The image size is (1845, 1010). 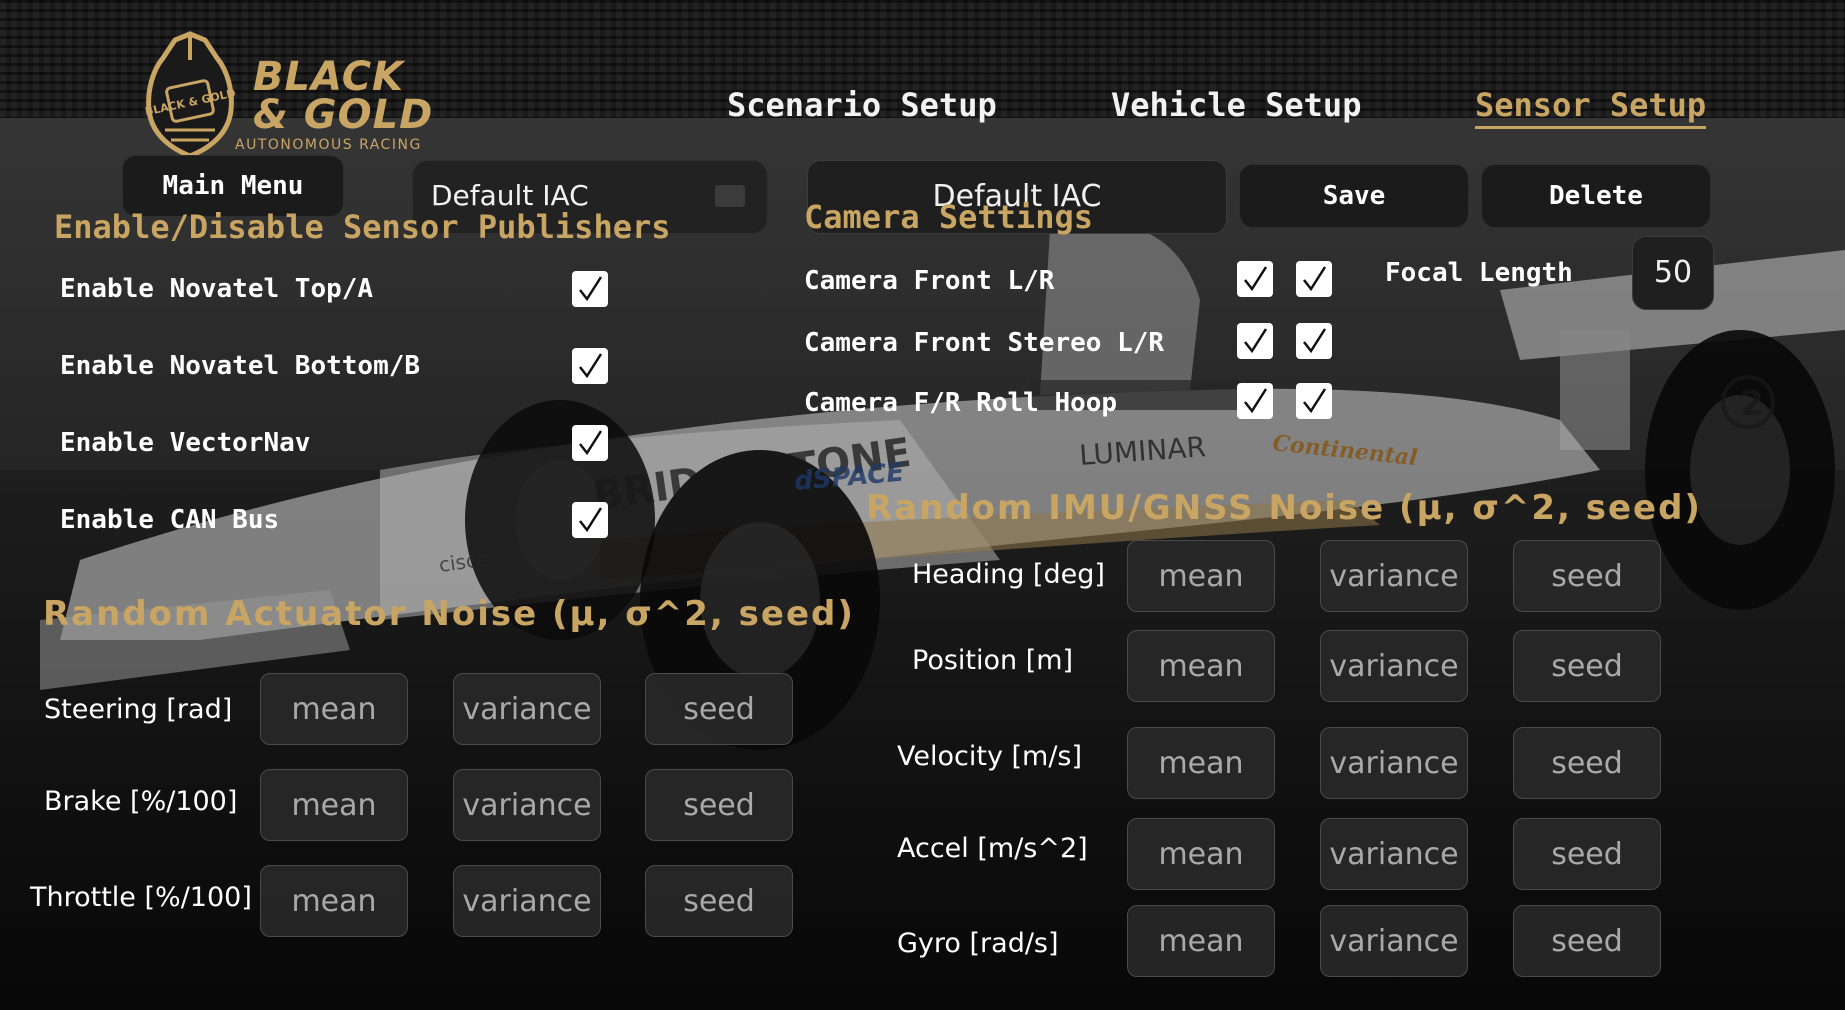 What do you see at coordinates (527, 901) in the screenshot?
I see `throttle-variance-input: variance` at bounding box center [527, 901].